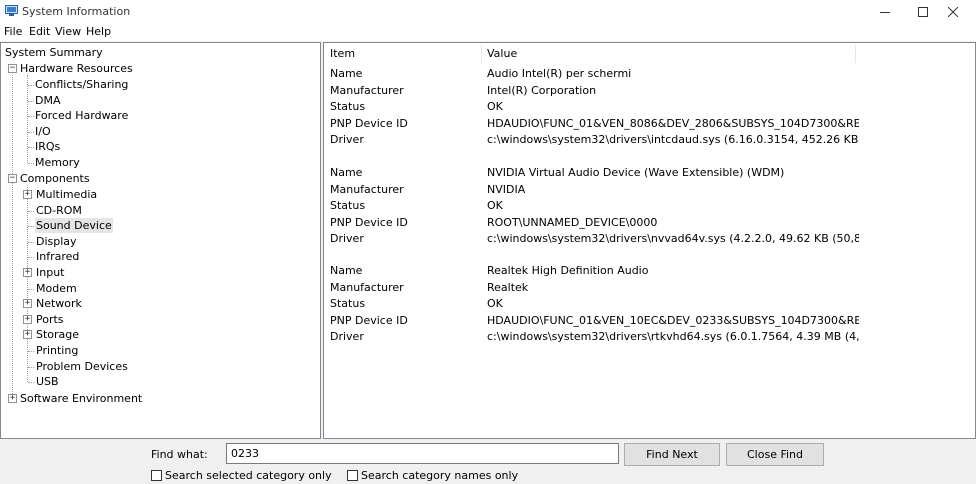 This screenshot has width=976, height=484. What do you see at coordinates (57, 350) in the screenshot?
I see `tree-item: Printing` at bounding box center [57, 350].